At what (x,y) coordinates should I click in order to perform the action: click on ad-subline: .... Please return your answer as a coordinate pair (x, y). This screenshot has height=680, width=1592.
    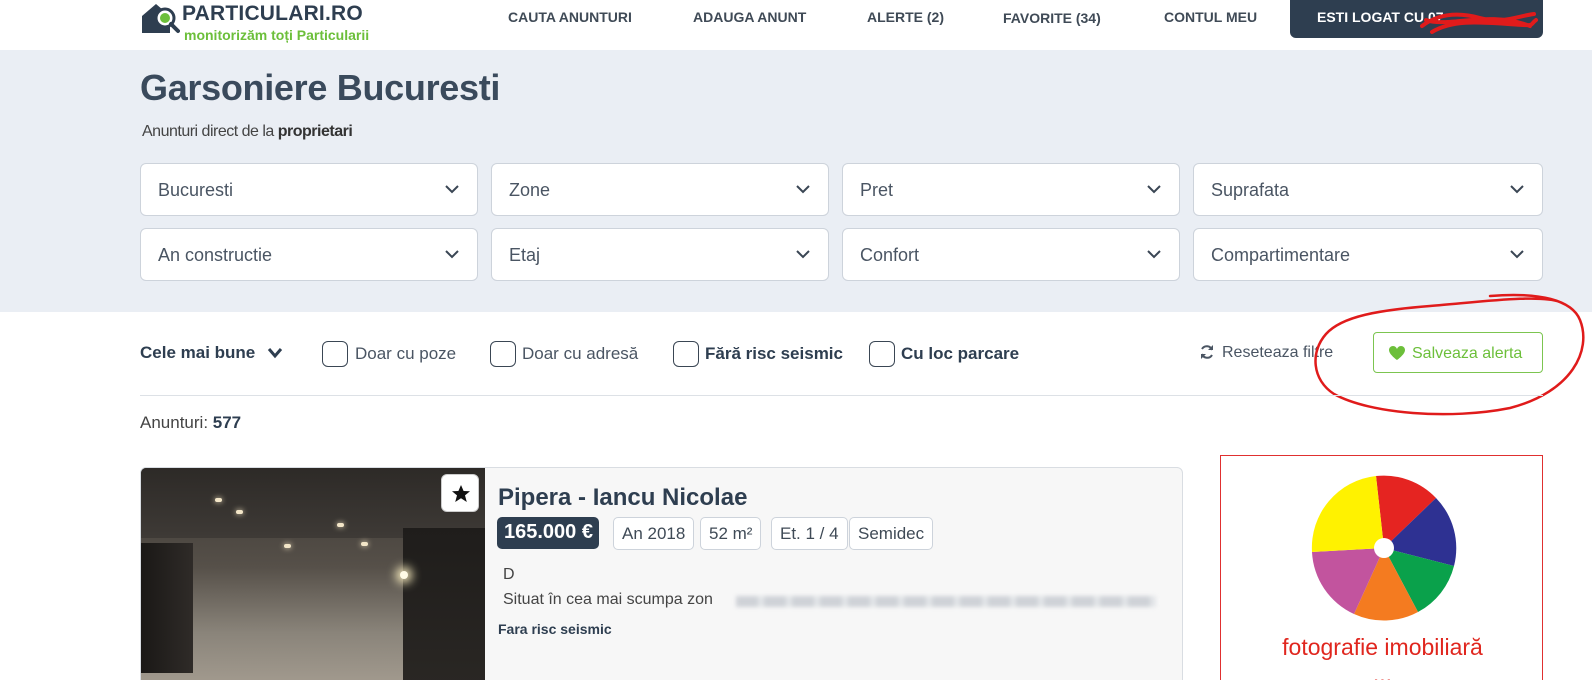
    Looking at the image, I should click on (1382, 670).